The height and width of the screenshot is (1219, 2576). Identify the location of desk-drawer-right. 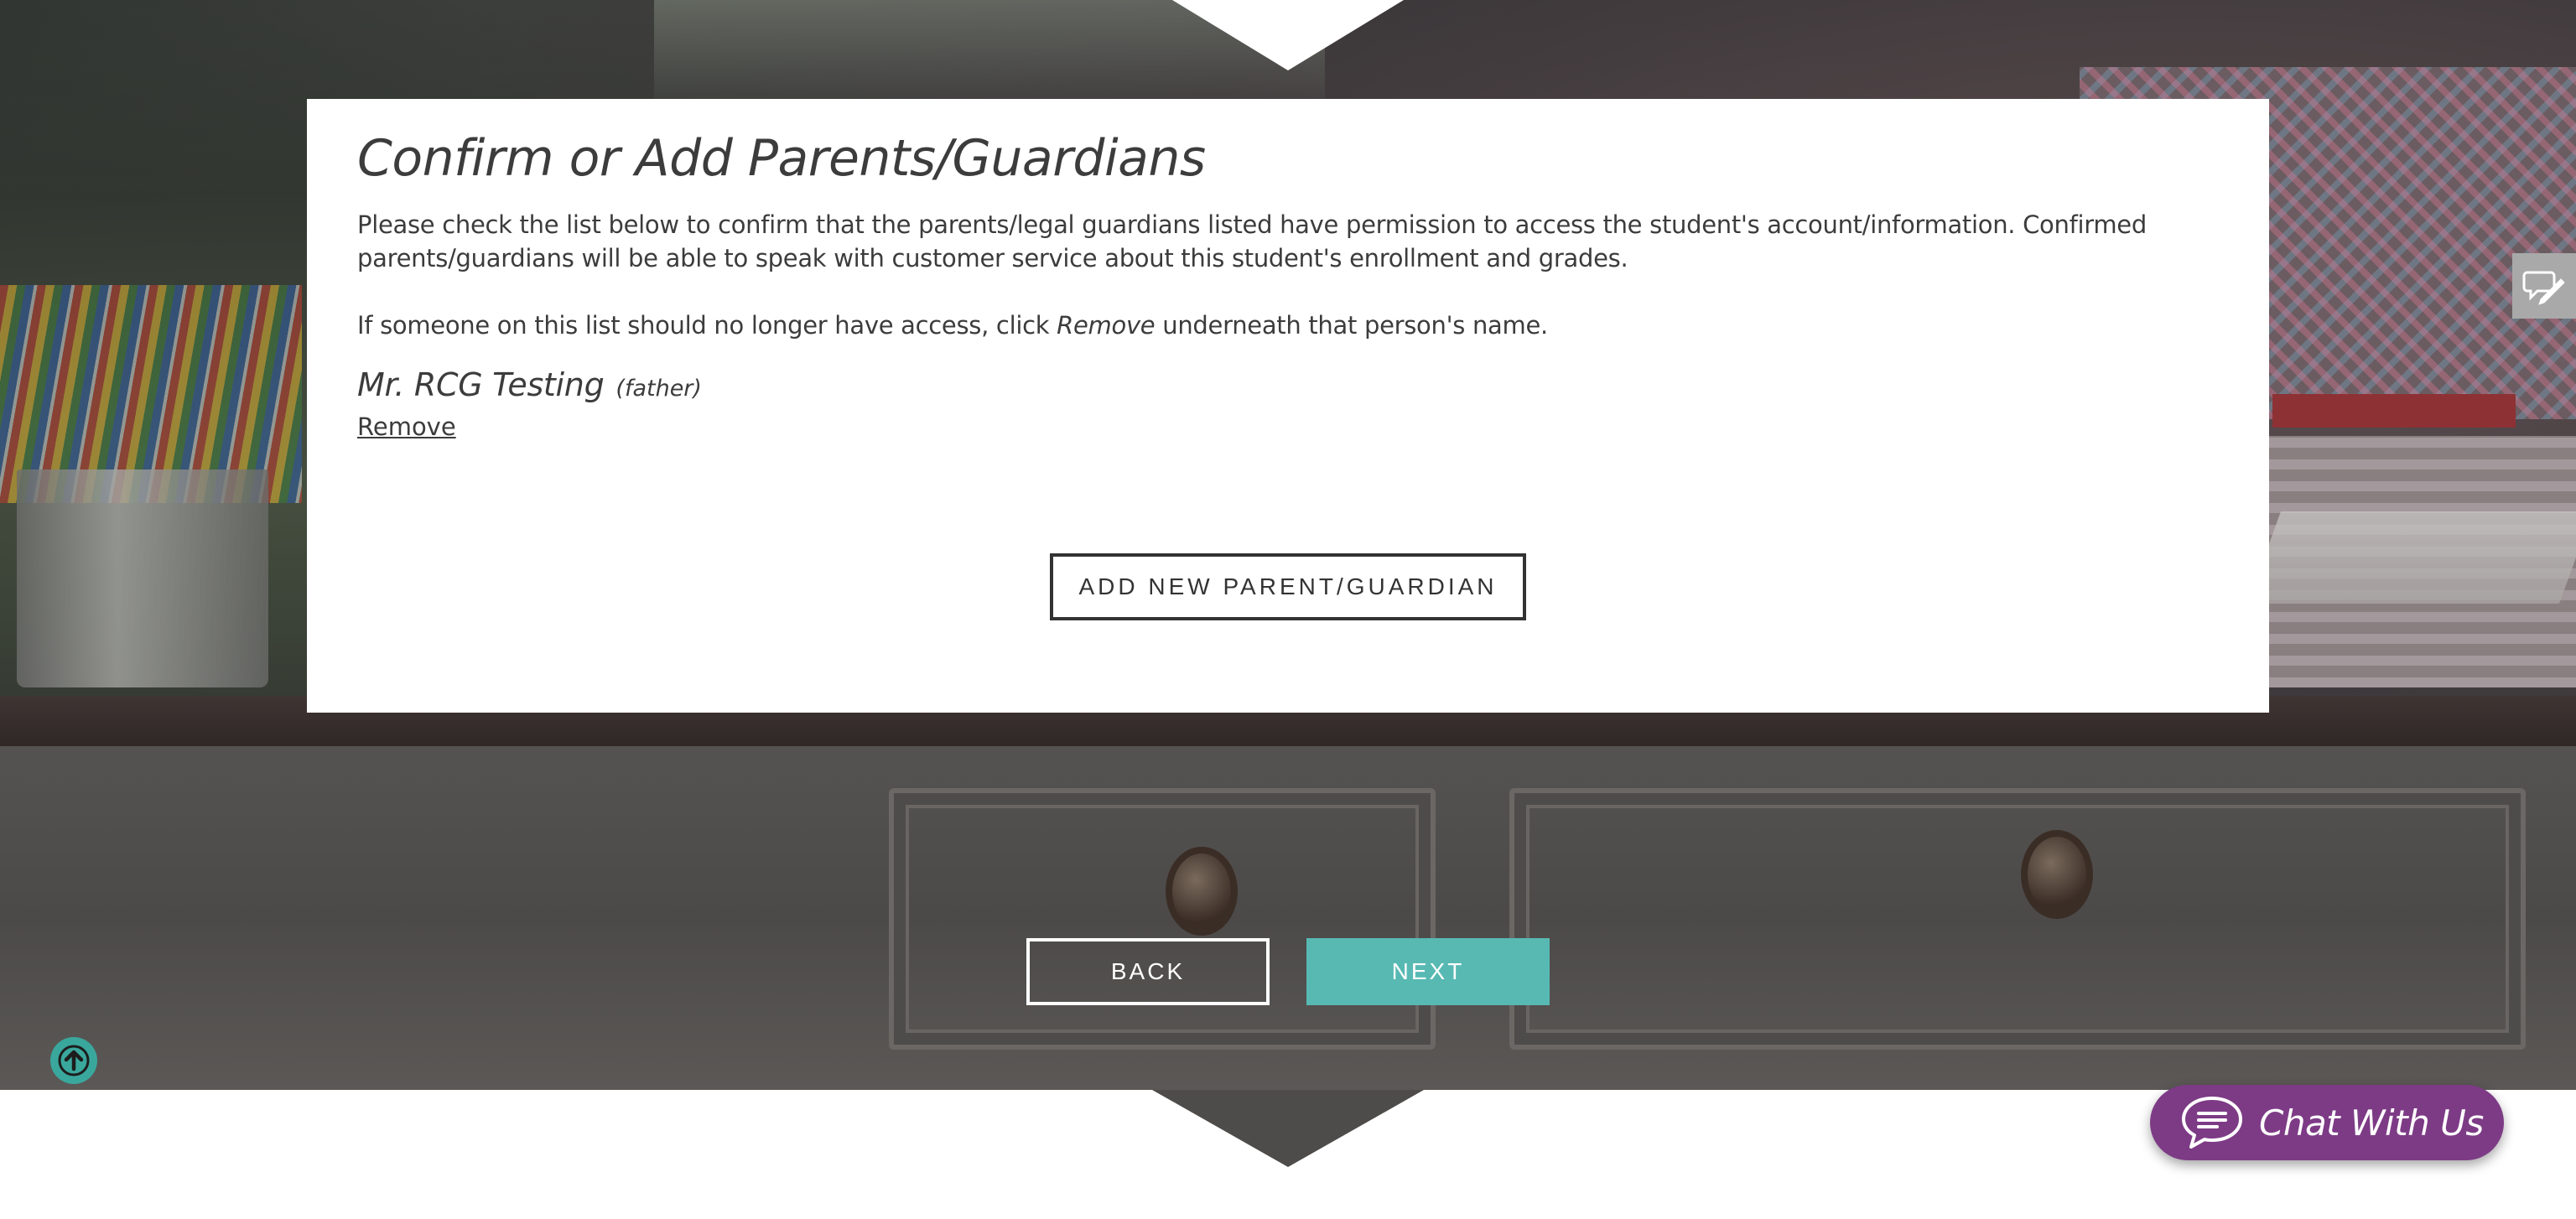
(2018, 919).